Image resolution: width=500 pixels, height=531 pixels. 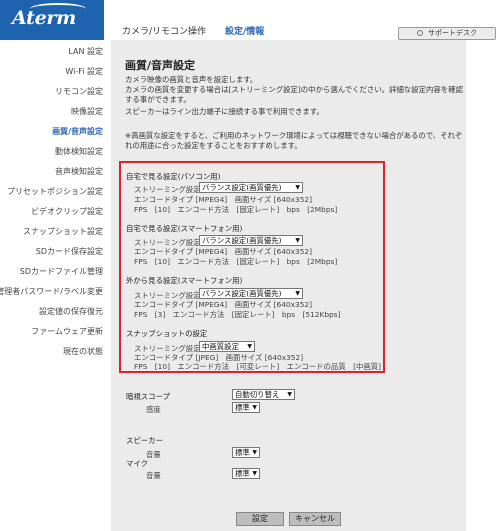 I want to click on fps-info: FPS [10] エンコード方法 [可変レート] エンコードの品質 [中画質], so click(x=258, y=366).